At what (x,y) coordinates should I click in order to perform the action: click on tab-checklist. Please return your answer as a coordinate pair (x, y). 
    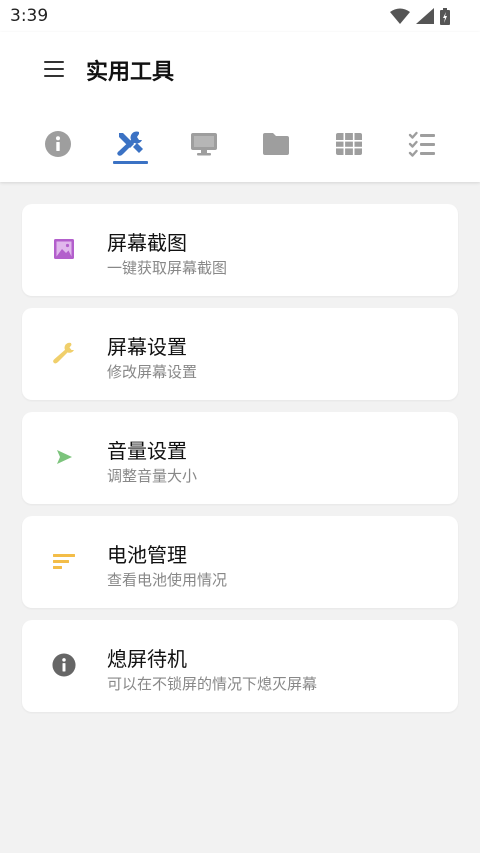
    Looking at the image, I should click on (422, 144).